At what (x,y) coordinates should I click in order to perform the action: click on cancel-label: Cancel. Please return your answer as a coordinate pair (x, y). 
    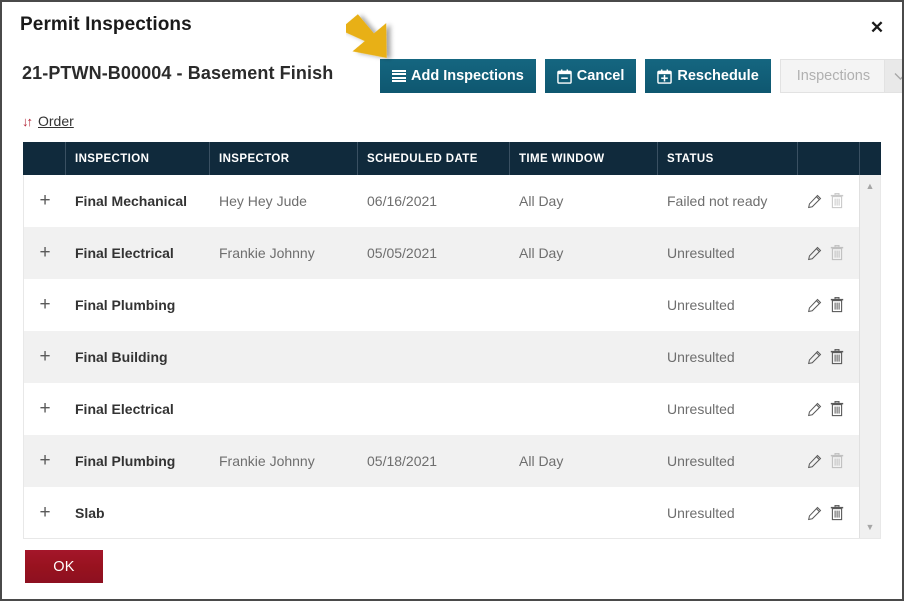
    Looking at the image, I should click on (600, 76).